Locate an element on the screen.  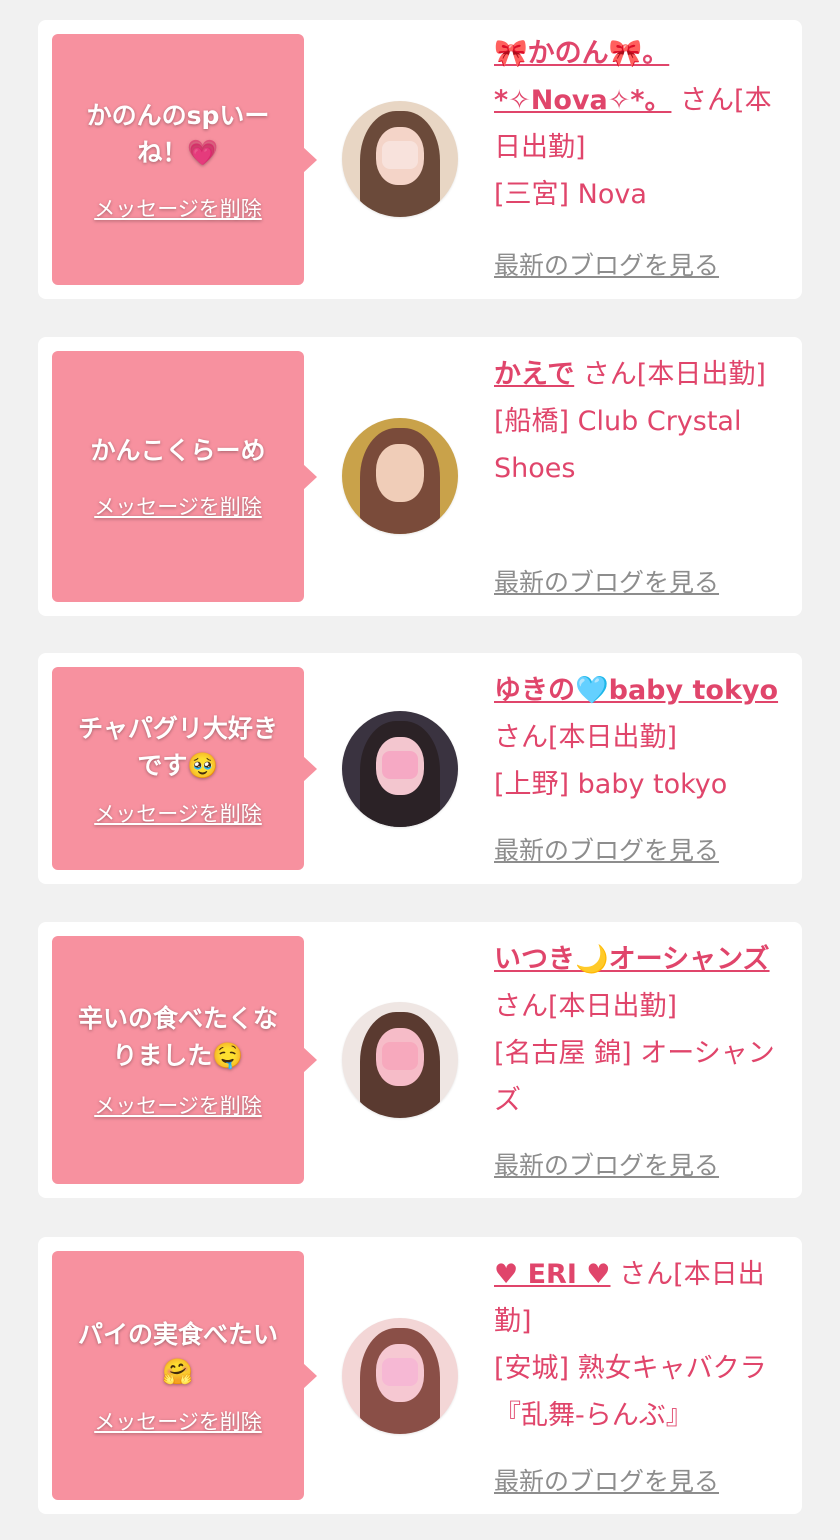
cast-name-link: いつき🌙オーシャンズ is located at coordinates (632, 959).